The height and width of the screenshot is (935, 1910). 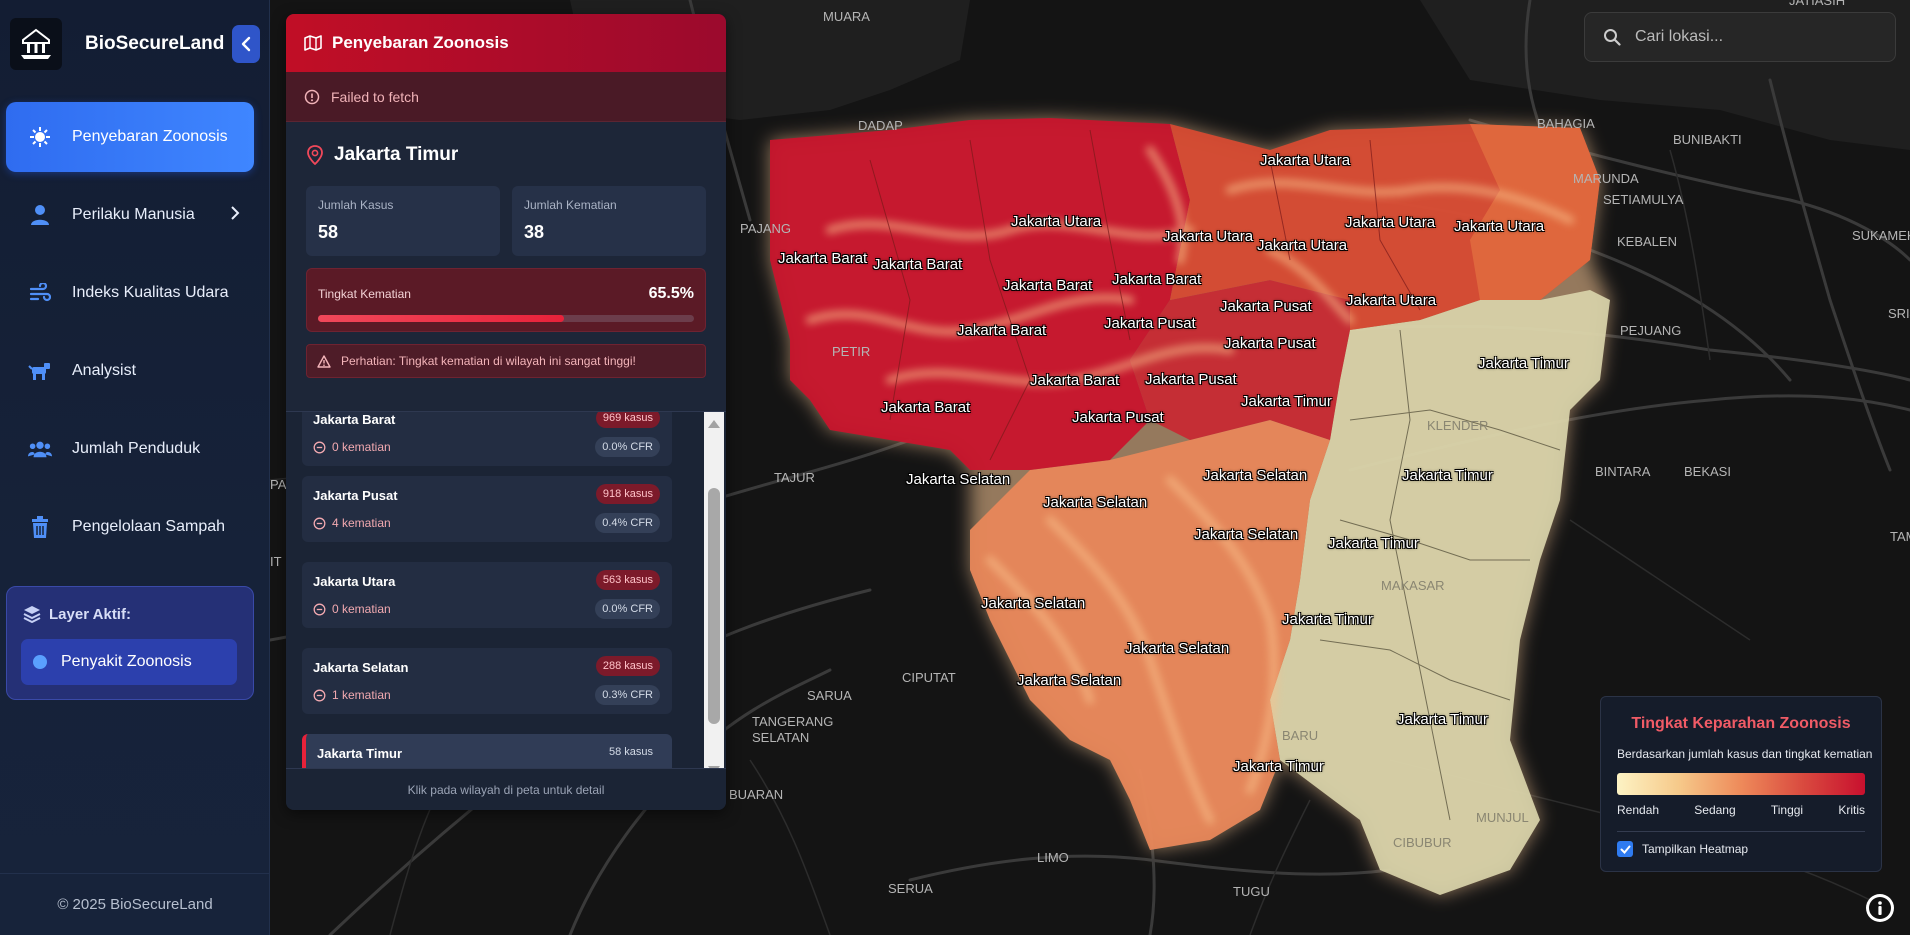 What do you see at coordinates (1900, 536) in the screenshot?
I see `place-label: TAM` at bounding box center [1900, 536].